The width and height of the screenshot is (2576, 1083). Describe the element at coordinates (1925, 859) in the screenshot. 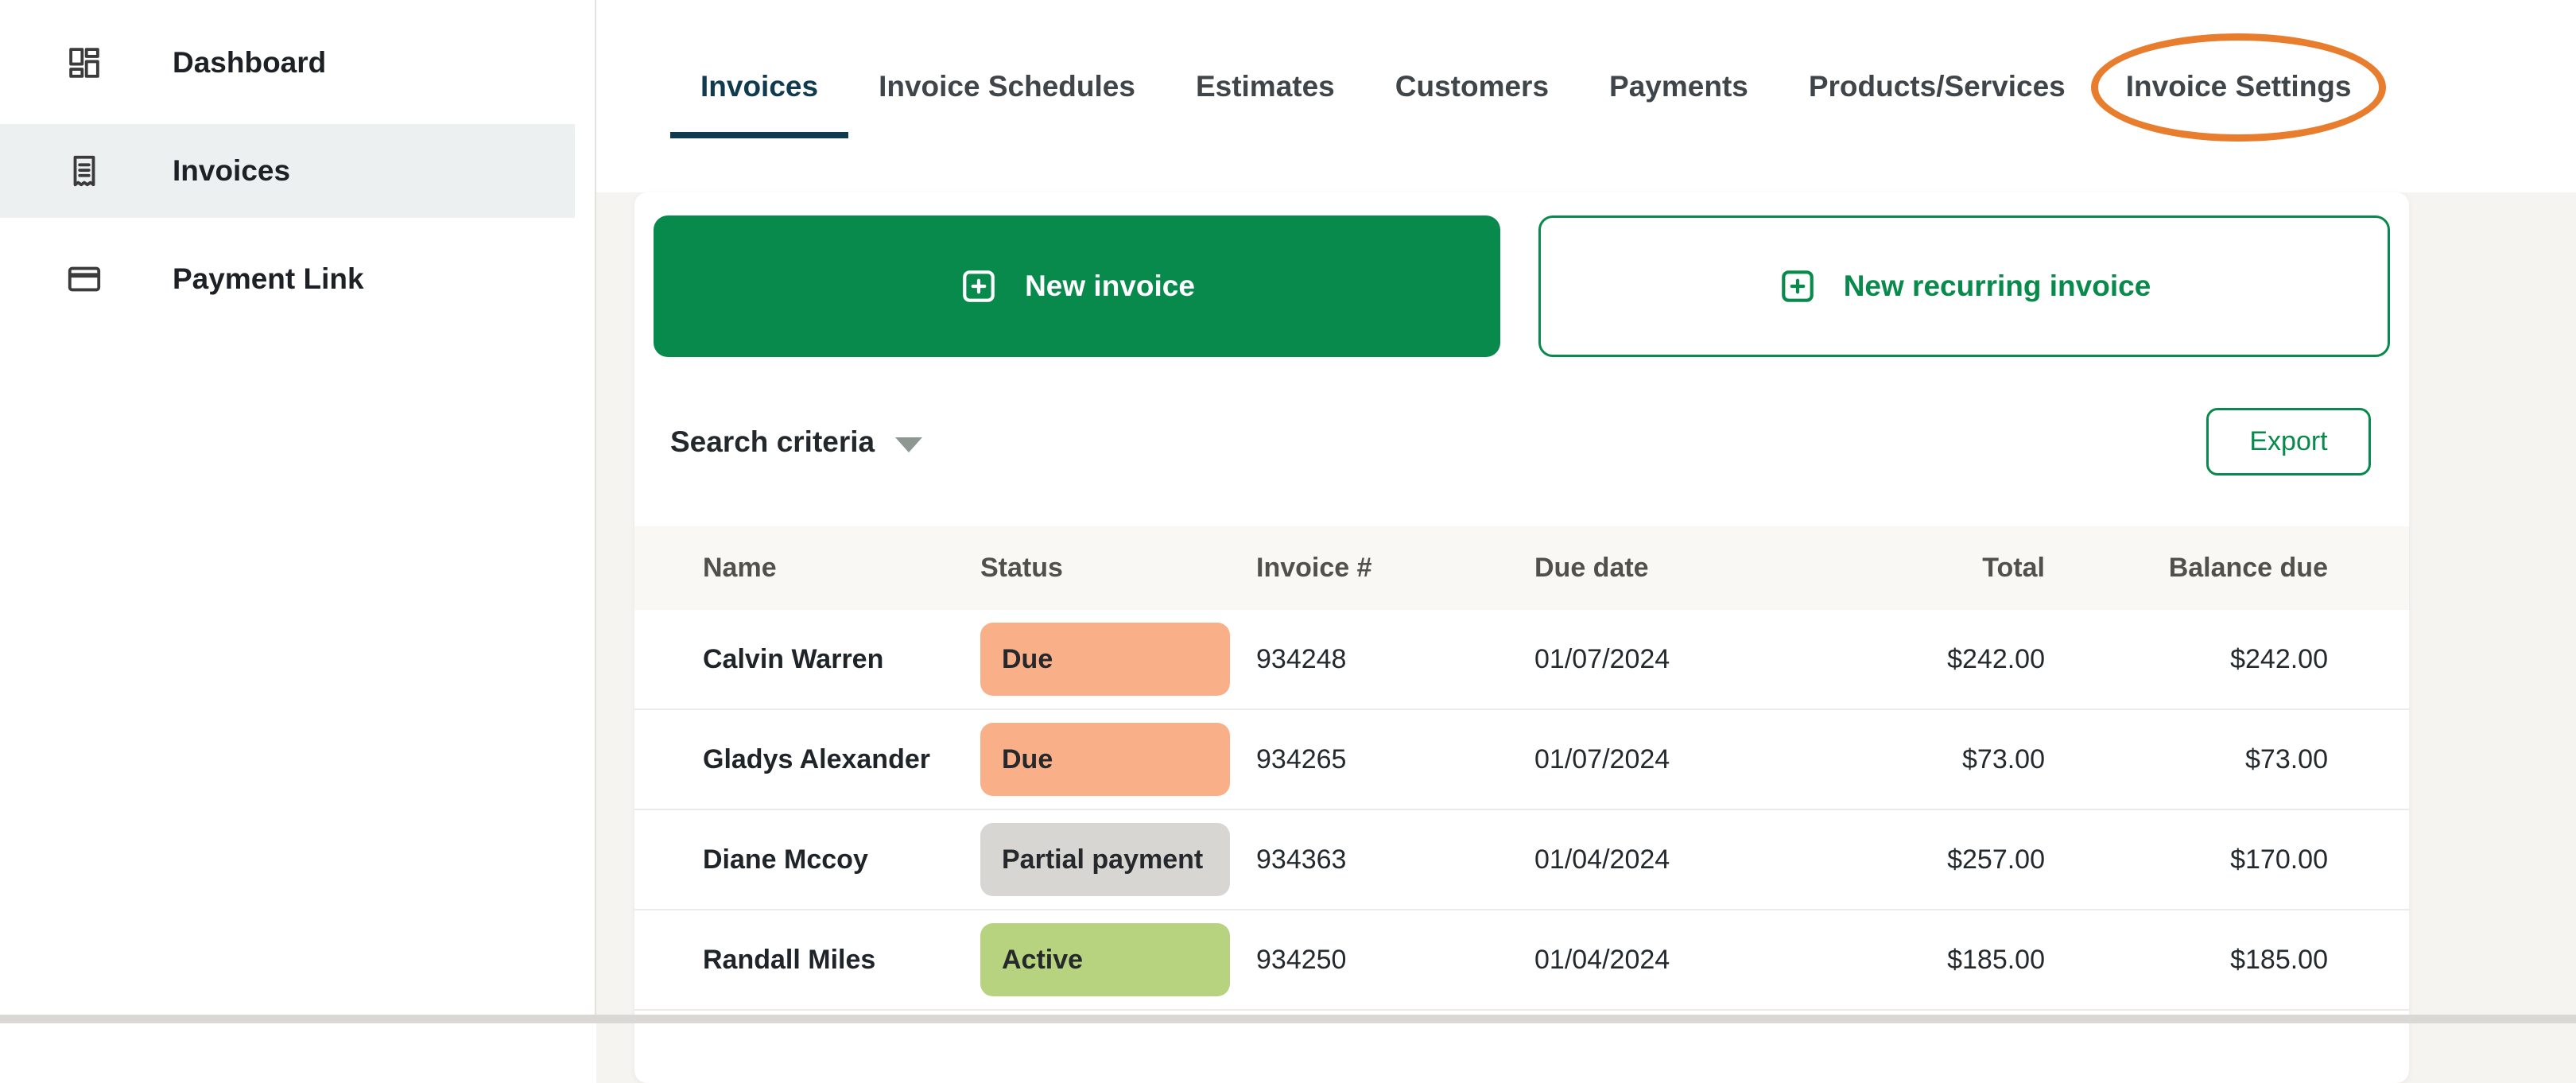

I see `cell-total: $257.00` at that location.